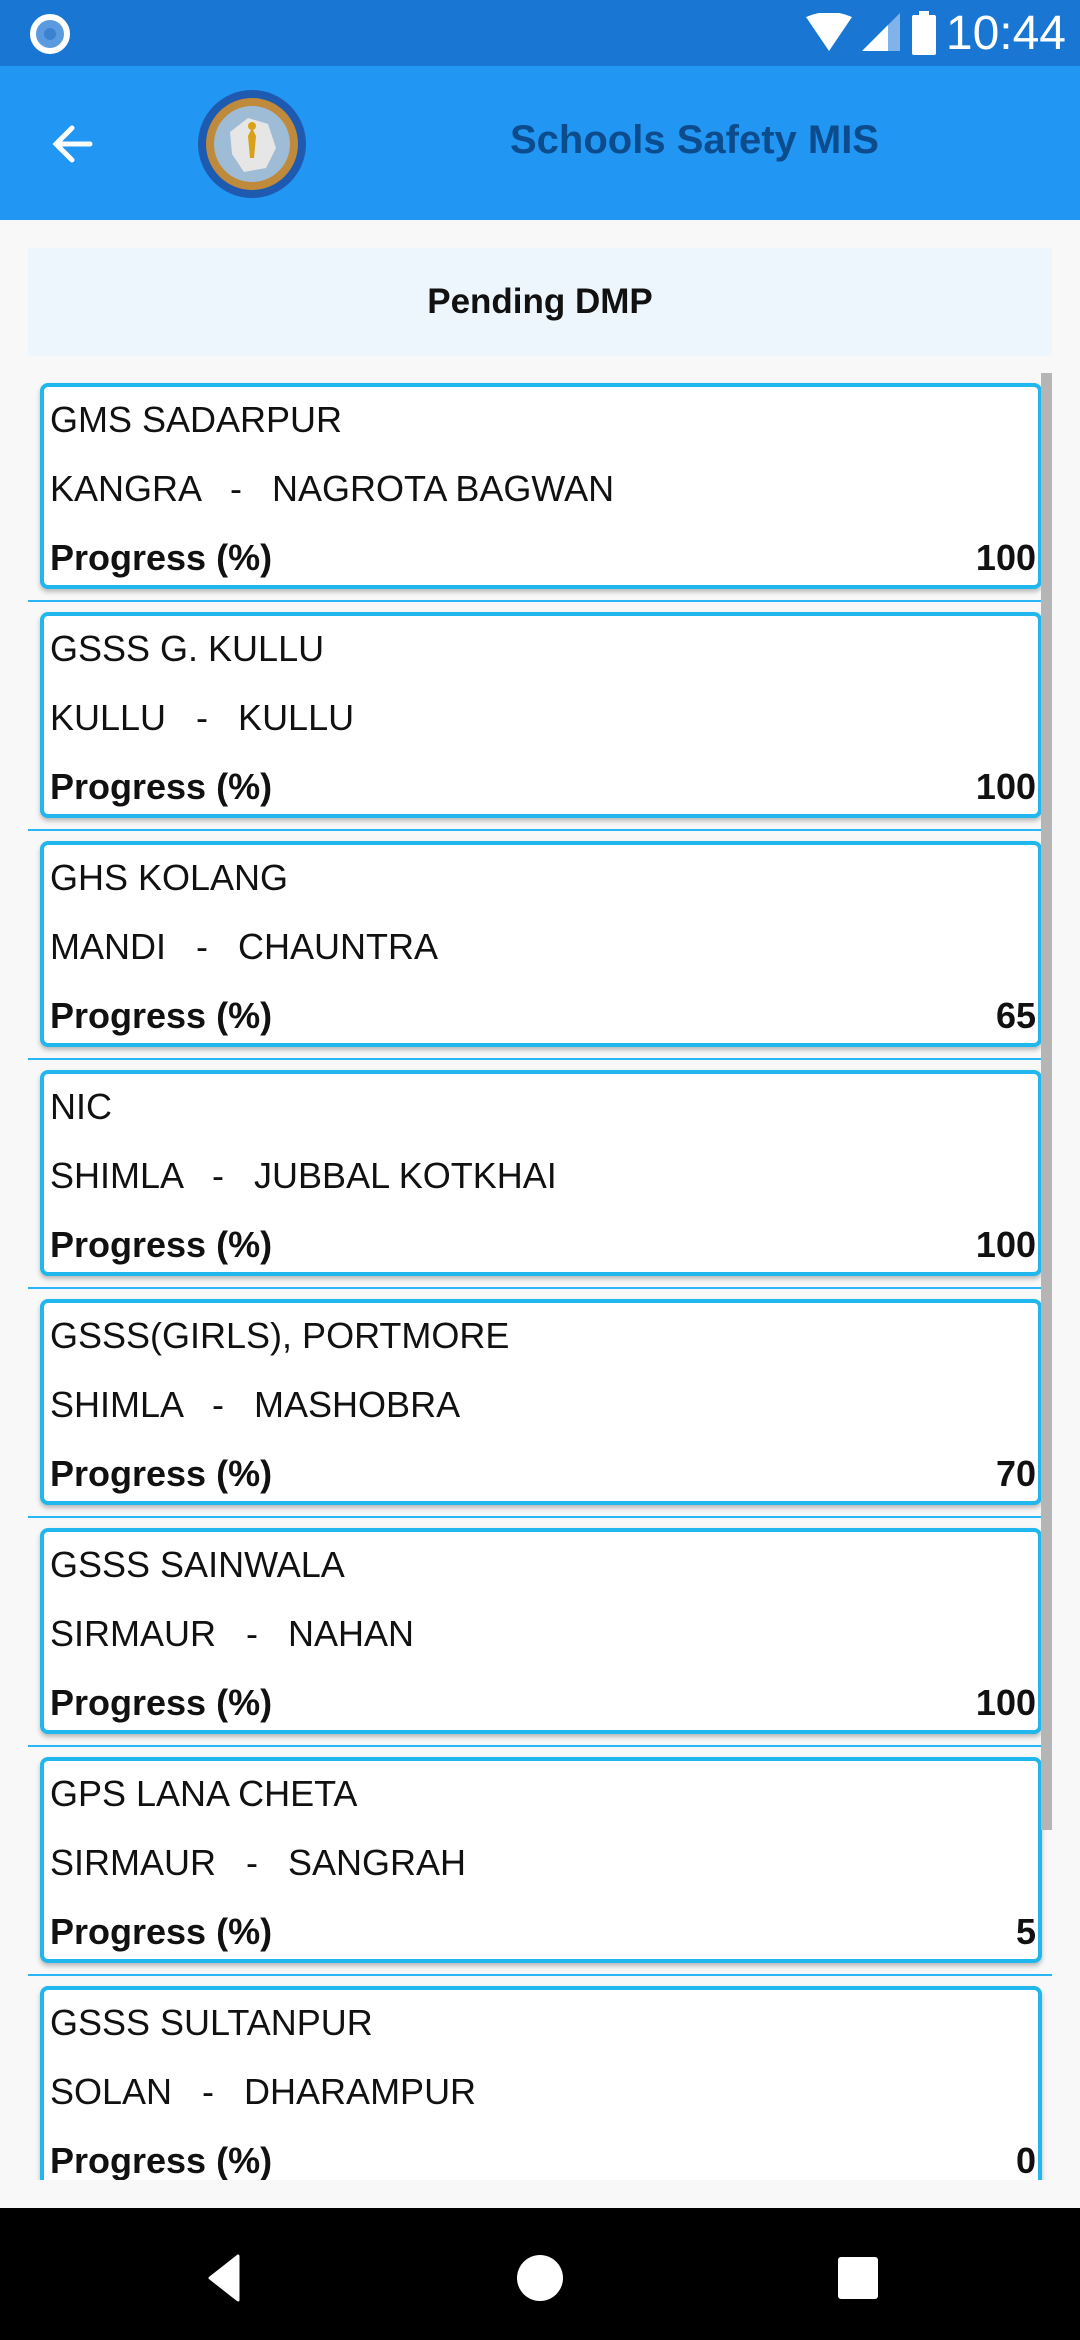 This screenshot has width=1080, height=2340. I want to click on app-bar: Schools Safety MIS, so click(540, 143).